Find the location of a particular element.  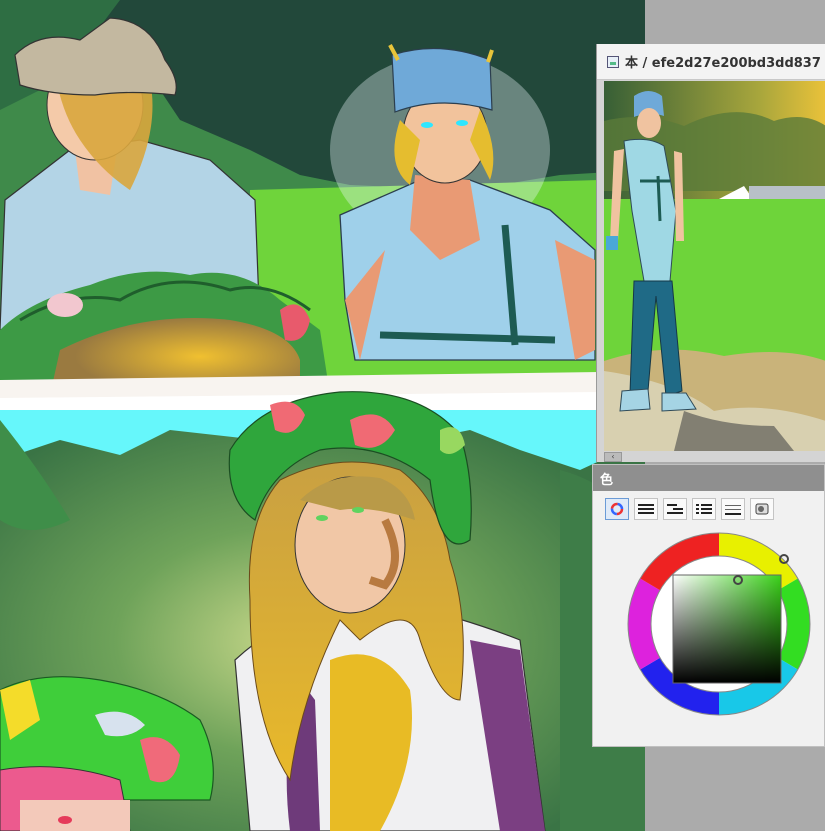

color-tab-bar is located at coordinates (689, 509).